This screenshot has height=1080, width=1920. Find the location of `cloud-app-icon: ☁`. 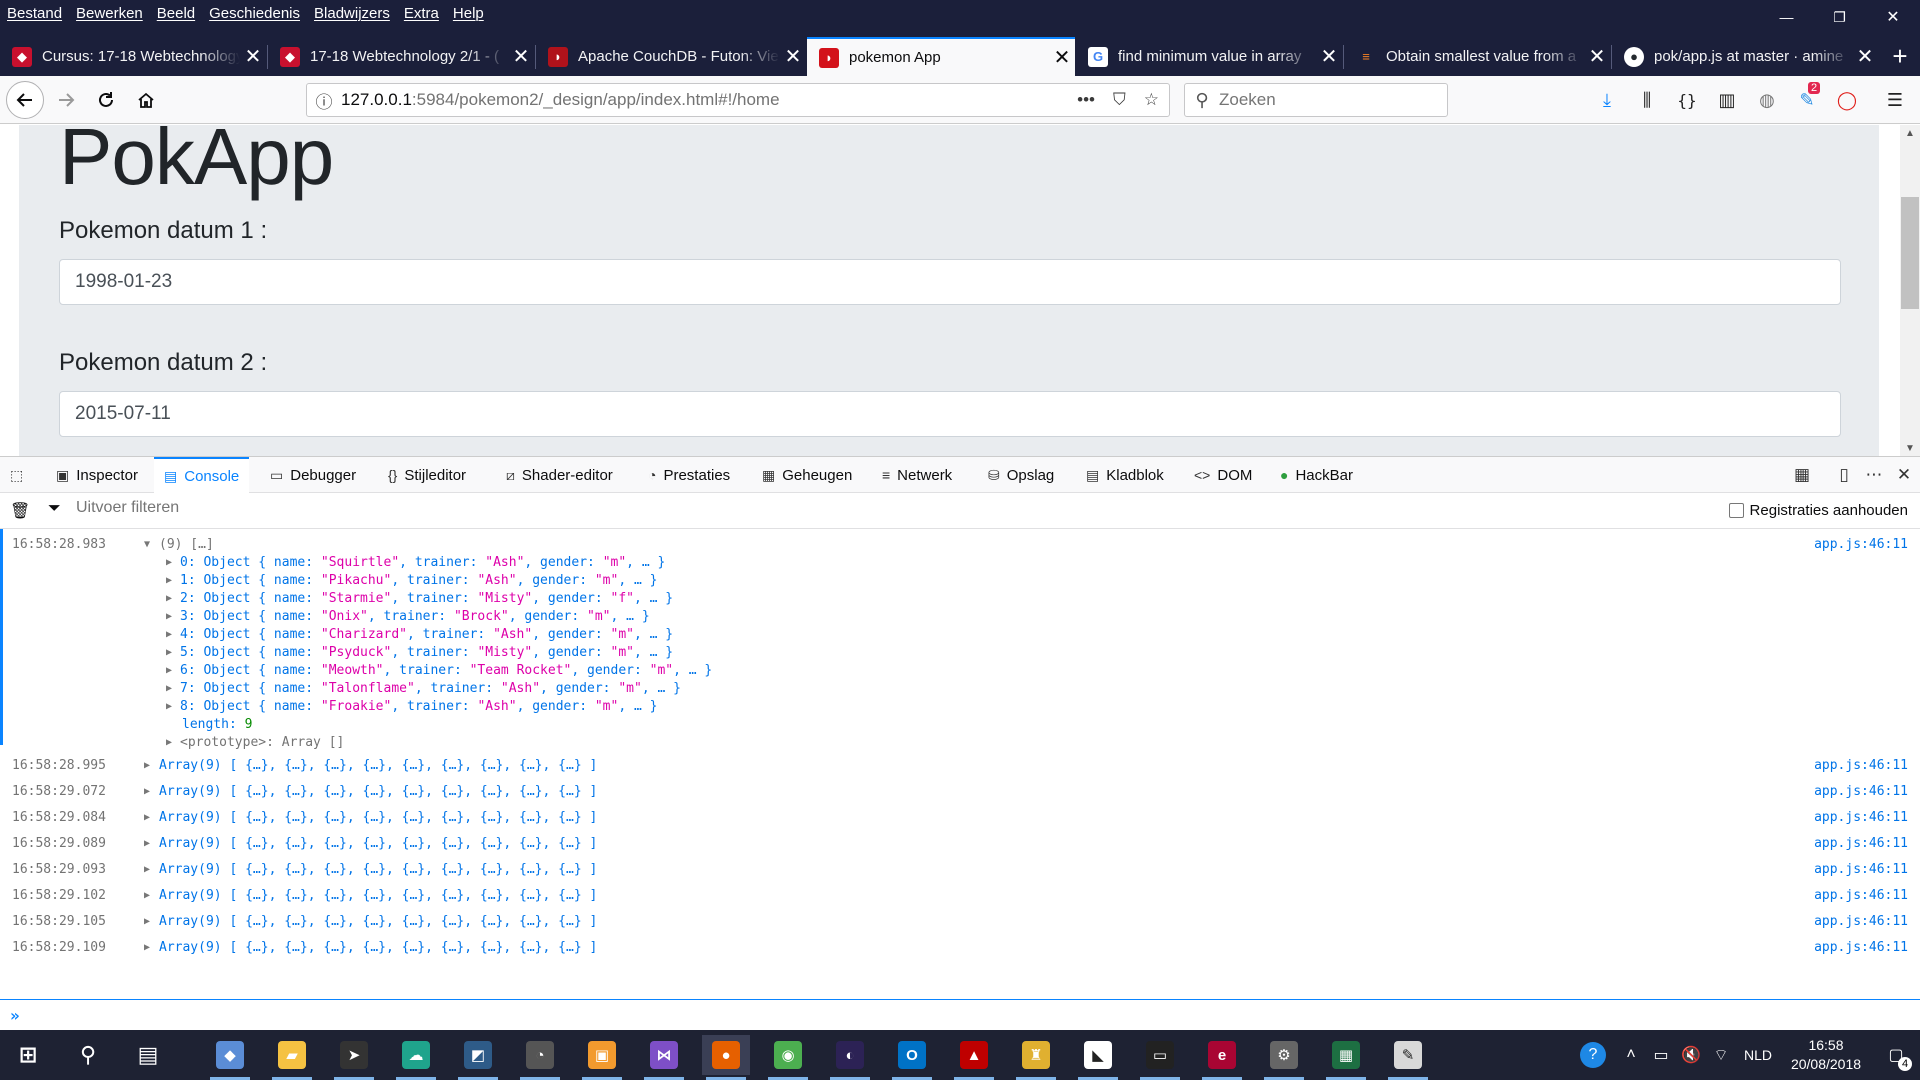

cloud-app-icon: ☁ is located at coordinates (416, 1057).